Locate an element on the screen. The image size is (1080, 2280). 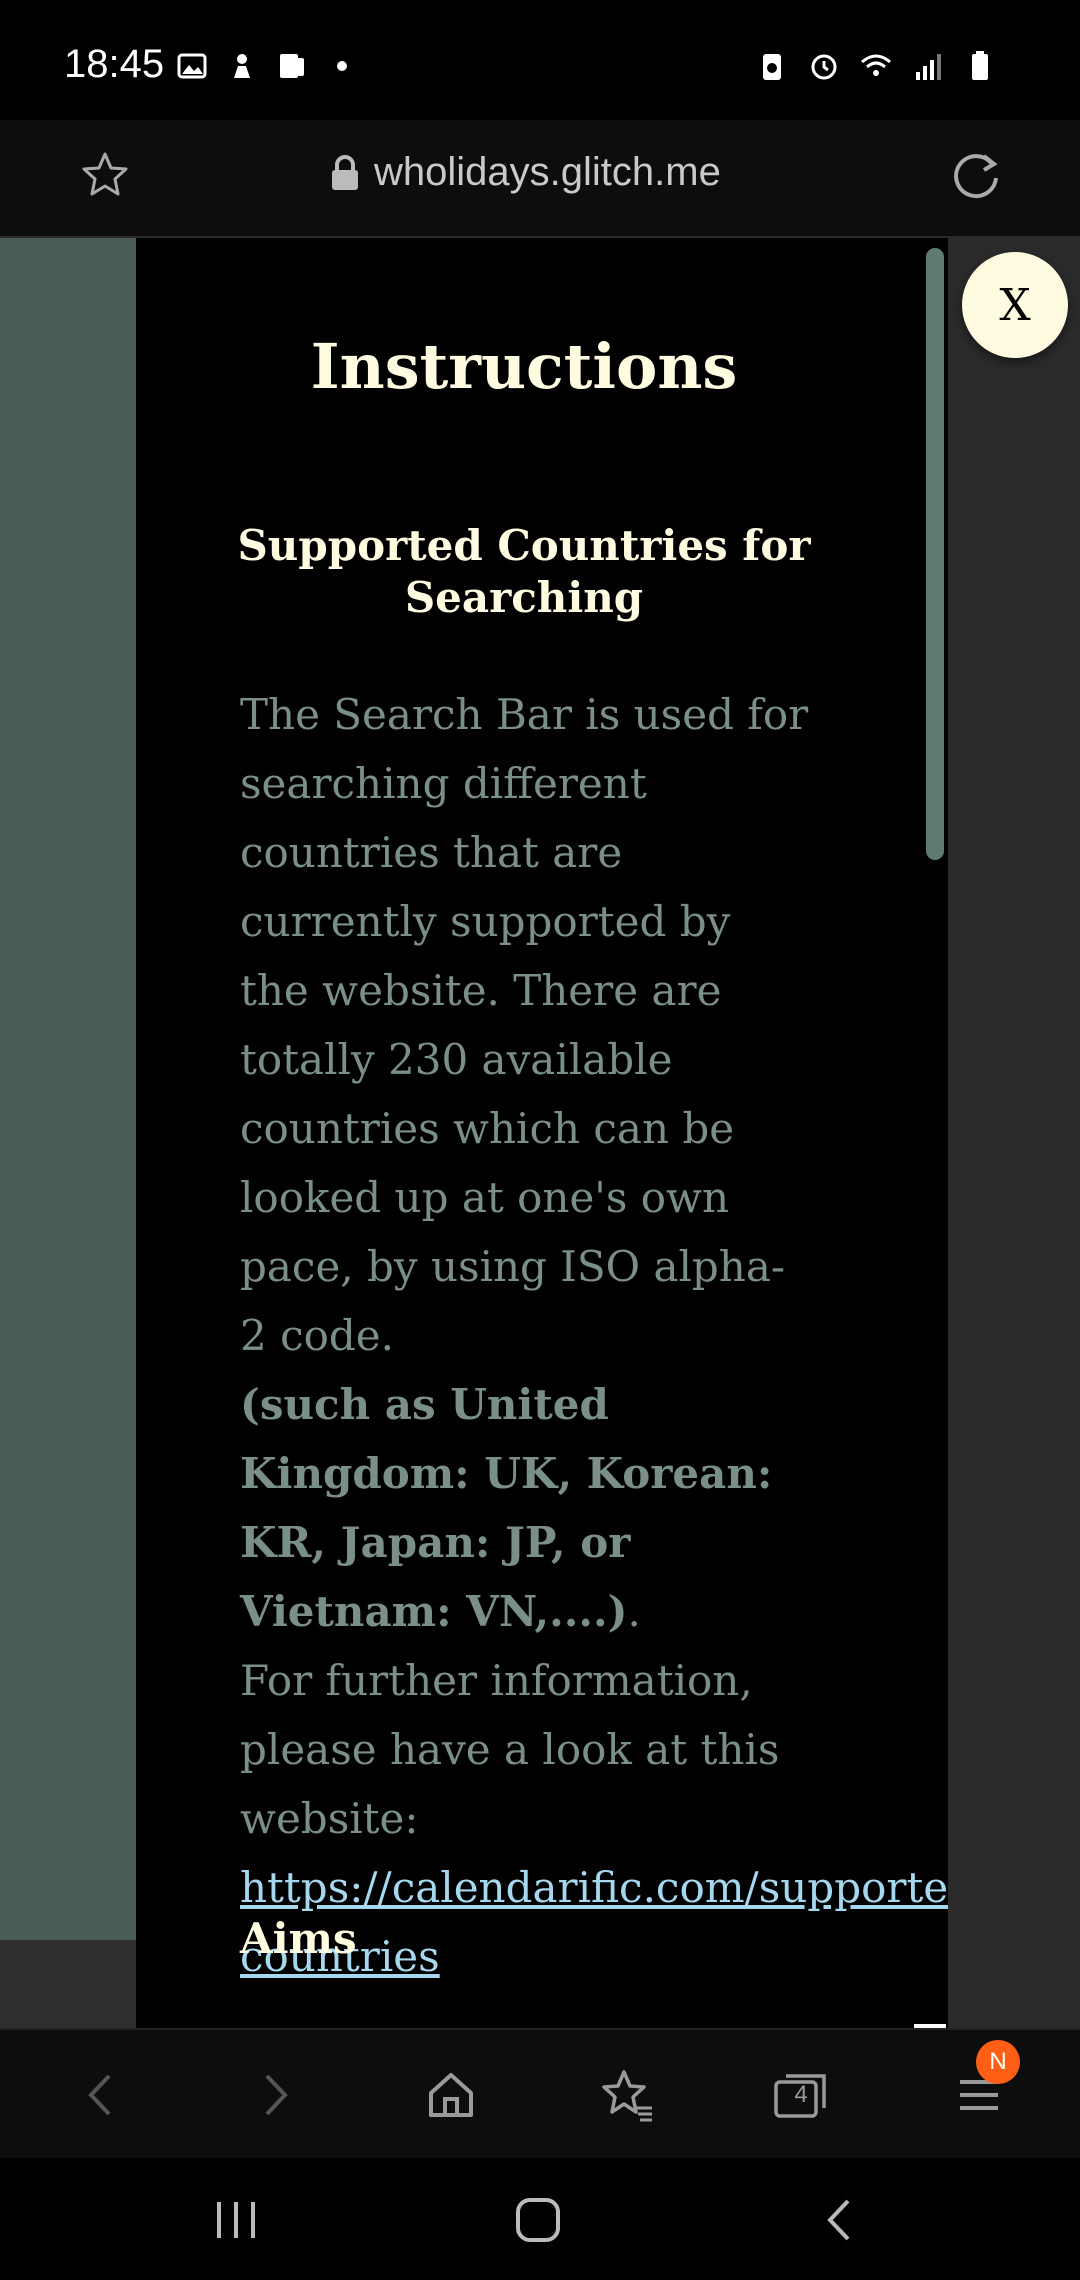
tabs-button: 4 is located at coordinates (801, 2095).